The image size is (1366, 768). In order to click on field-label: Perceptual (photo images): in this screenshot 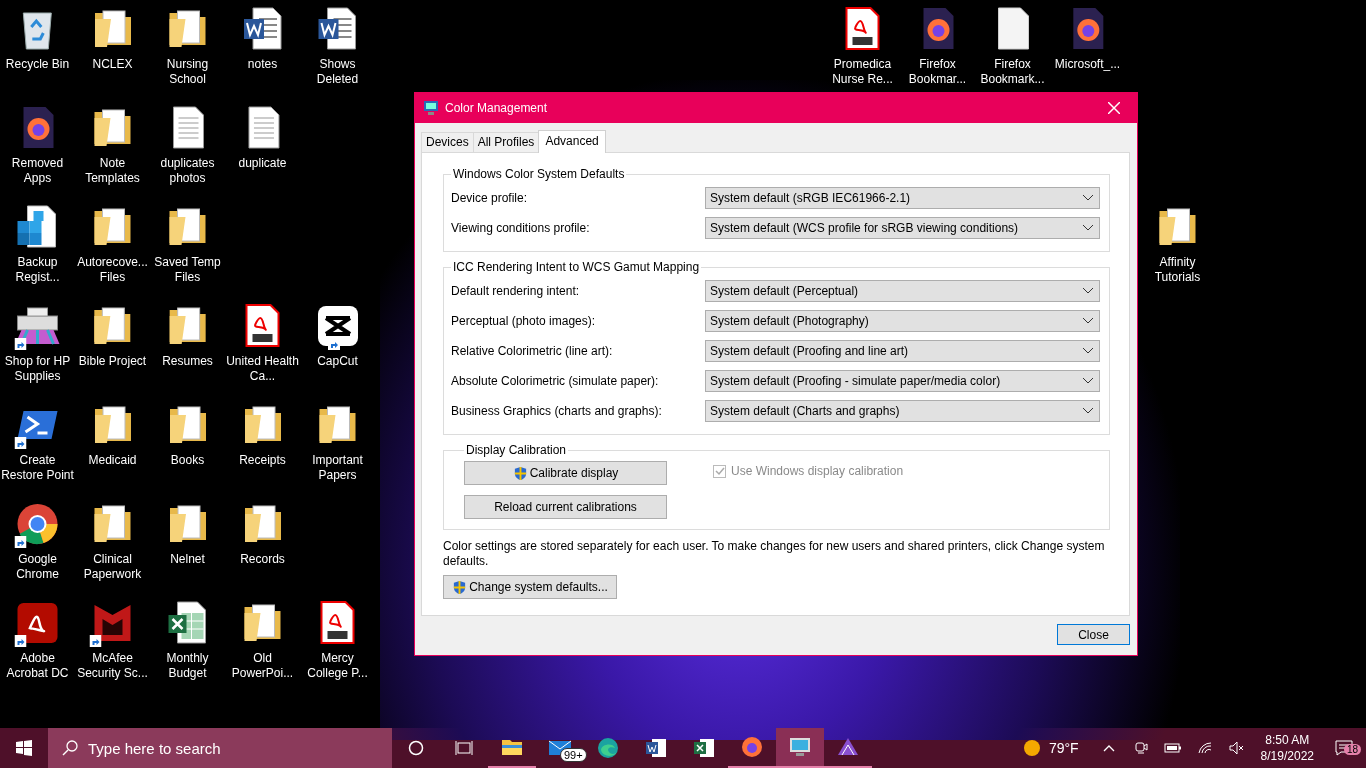, I will do `click(524, 321)`.